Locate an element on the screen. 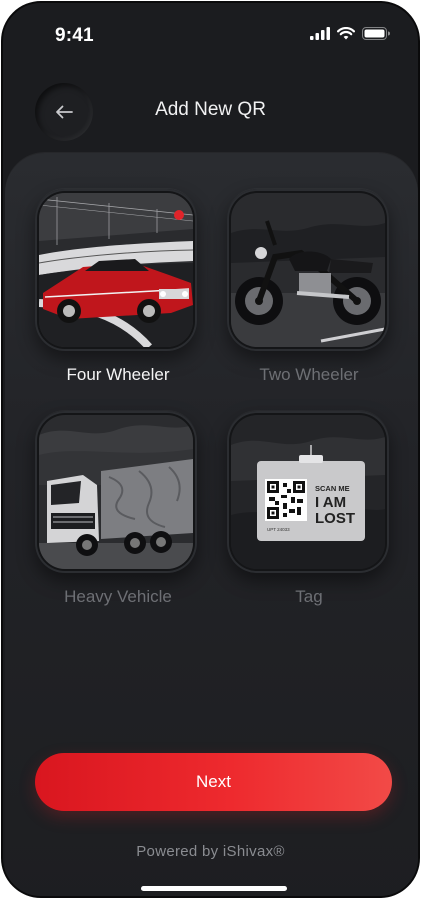 This screenshot has height=899, width=421. category-two-wheeler is located at coordinates (308, 270).